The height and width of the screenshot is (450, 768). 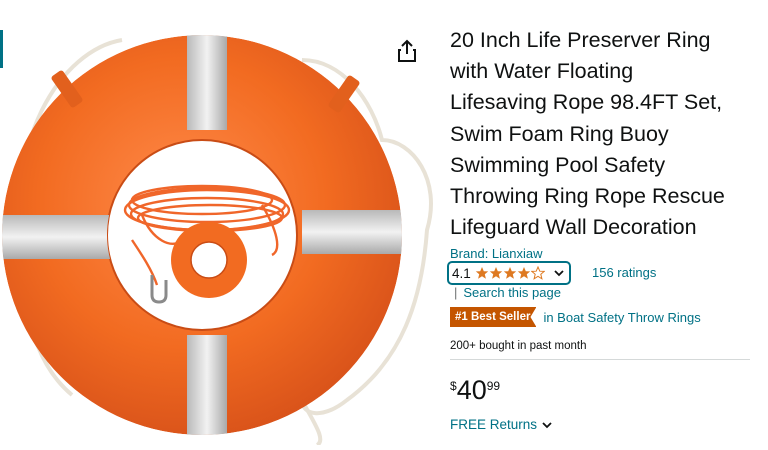 What do you see at coordinates (518, 346) in the screenshot?
I see `bought-in-past-month: 200+ bought in past month` at bounding box center [518, 346].